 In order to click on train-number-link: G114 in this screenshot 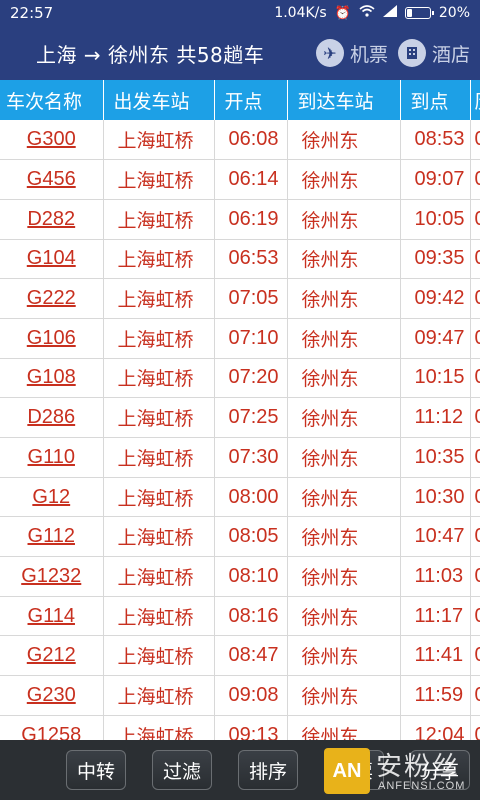, I will do `click(52, 616)`.